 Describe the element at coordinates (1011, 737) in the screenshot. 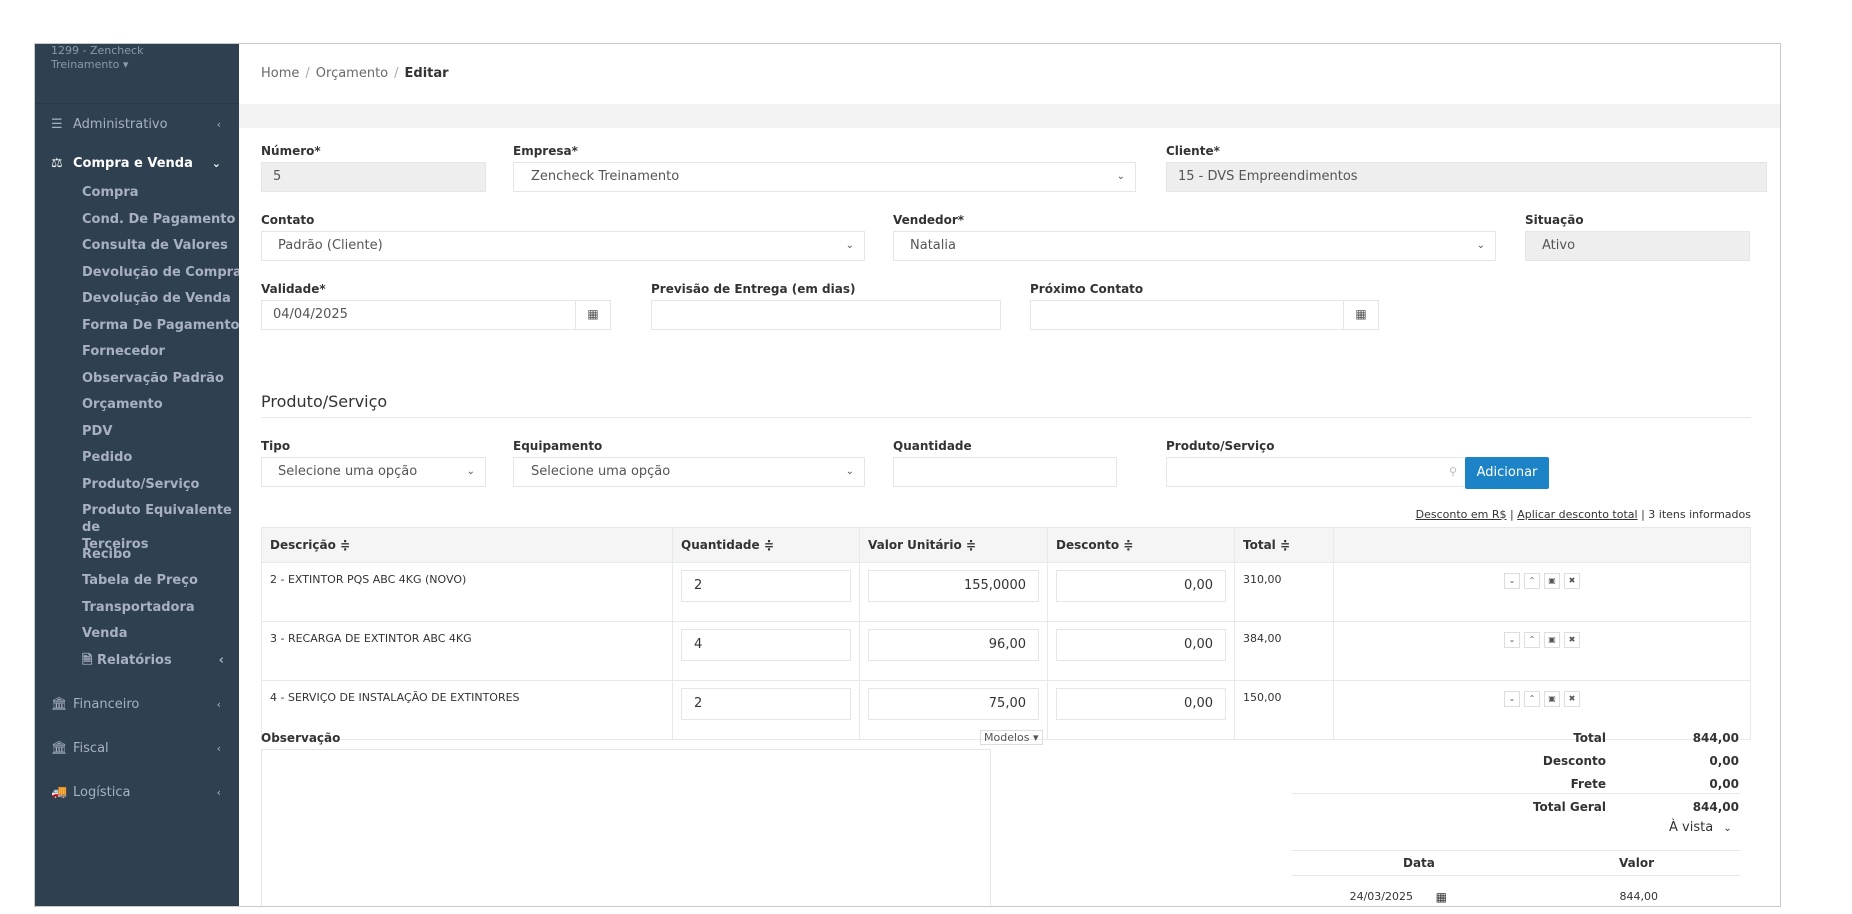

I see `modelos-dropdown: Modelos ▾` at that location.